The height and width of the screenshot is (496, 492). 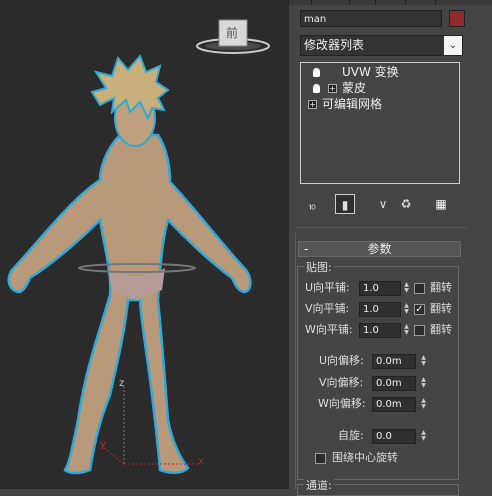 What do you see at coordinates (201, 461) in the screenshot?
I see `x-axis-label: x` at bounding box center [201, 461].